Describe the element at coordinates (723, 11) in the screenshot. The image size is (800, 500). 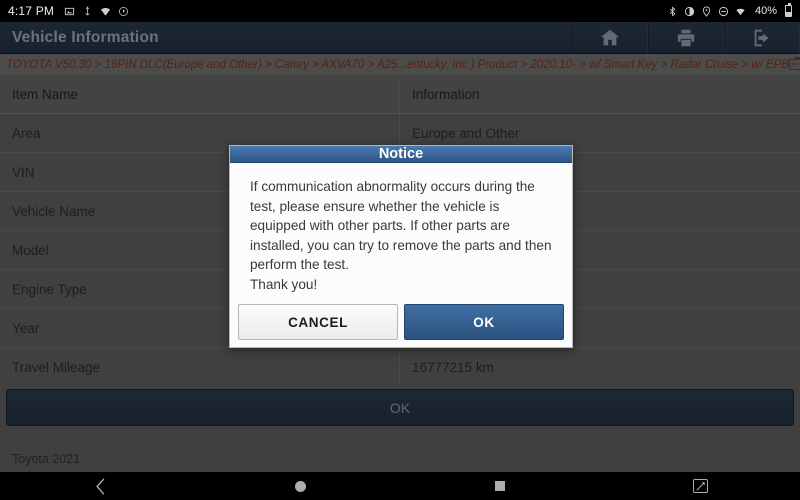
I see `do-not-disturb-icon` at that location.